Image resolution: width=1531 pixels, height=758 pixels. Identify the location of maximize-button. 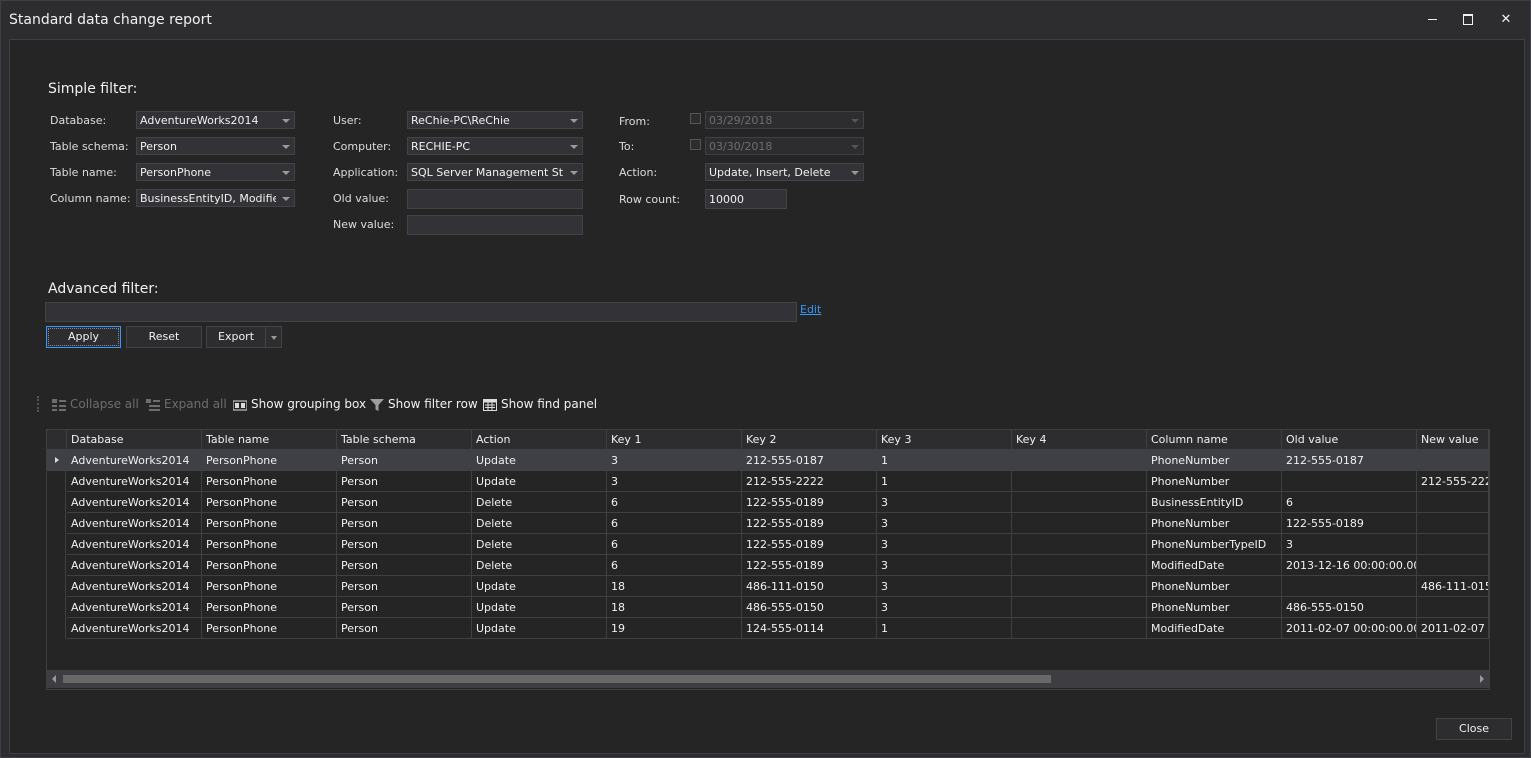
(1468, 20).